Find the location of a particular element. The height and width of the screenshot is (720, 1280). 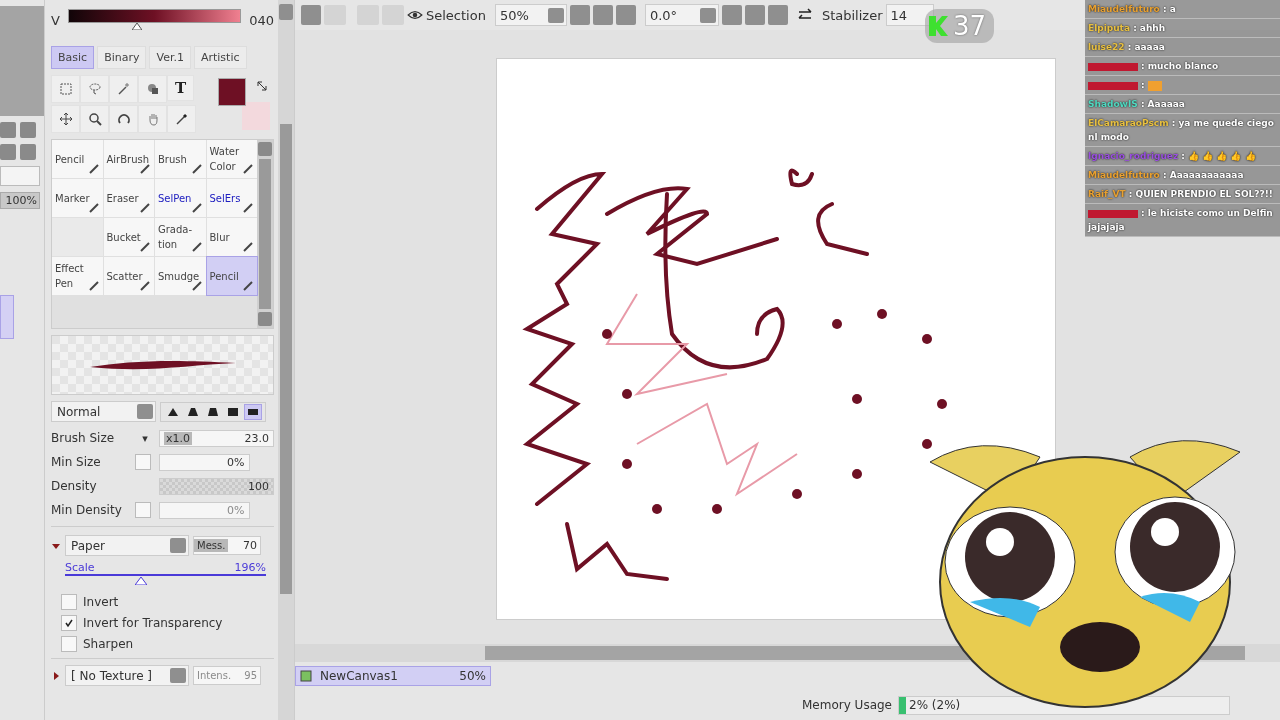

k-logo-icon is located at coordinates (938, 26).